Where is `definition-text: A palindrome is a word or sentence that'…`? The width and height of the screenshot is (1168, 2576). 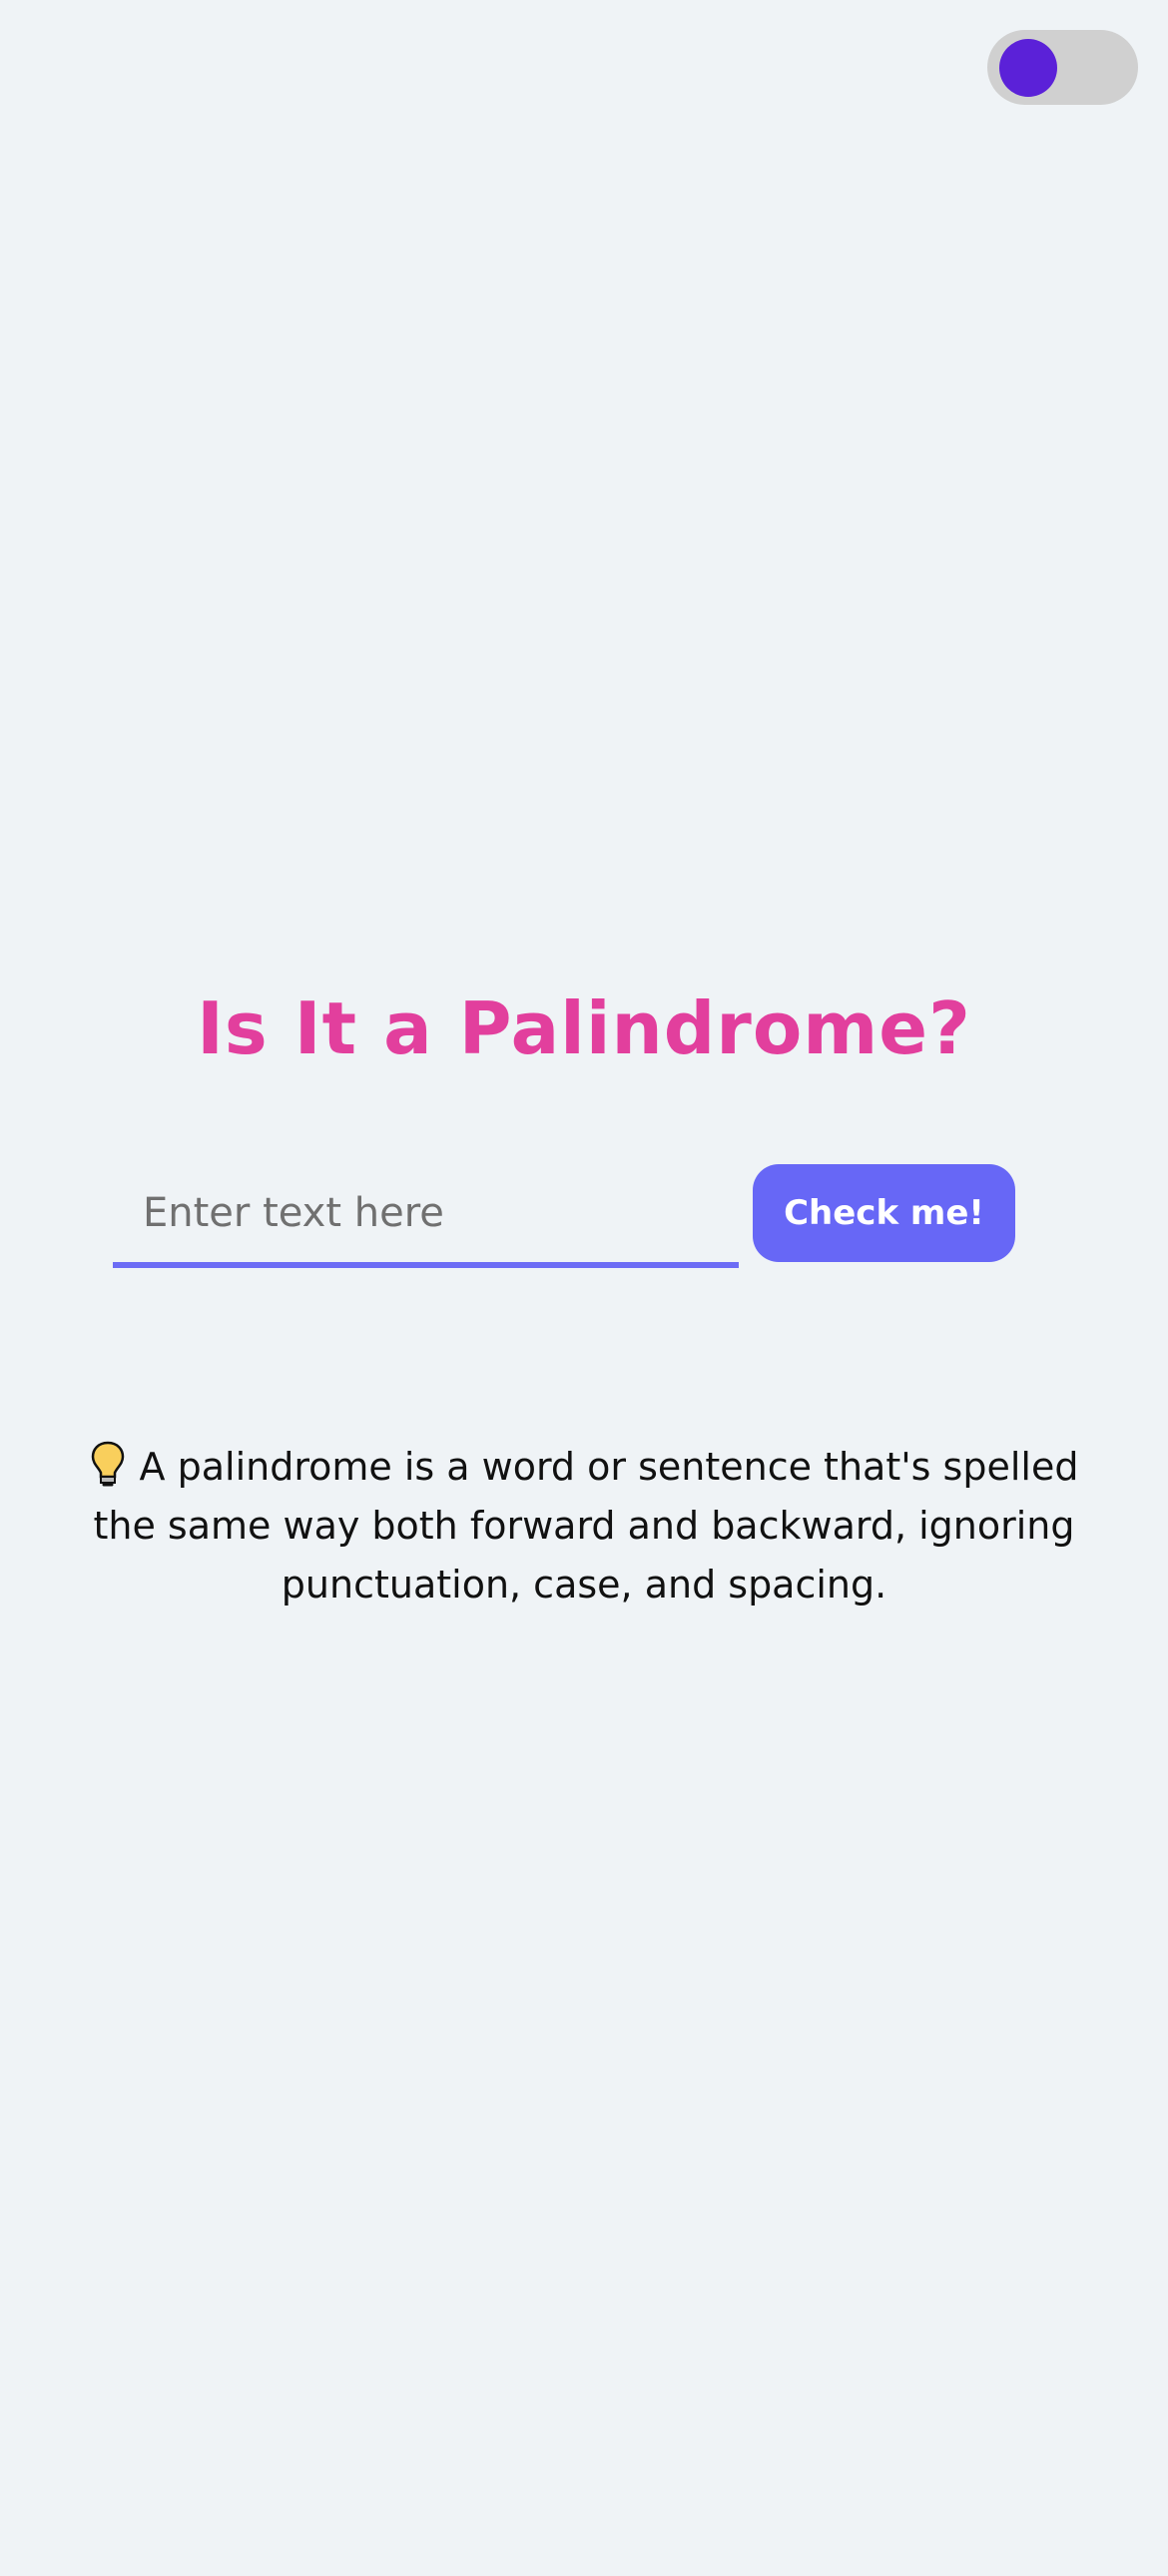
definition-text: A palindrome is a word or sentence that'… is located at coordinates (586, 1526).